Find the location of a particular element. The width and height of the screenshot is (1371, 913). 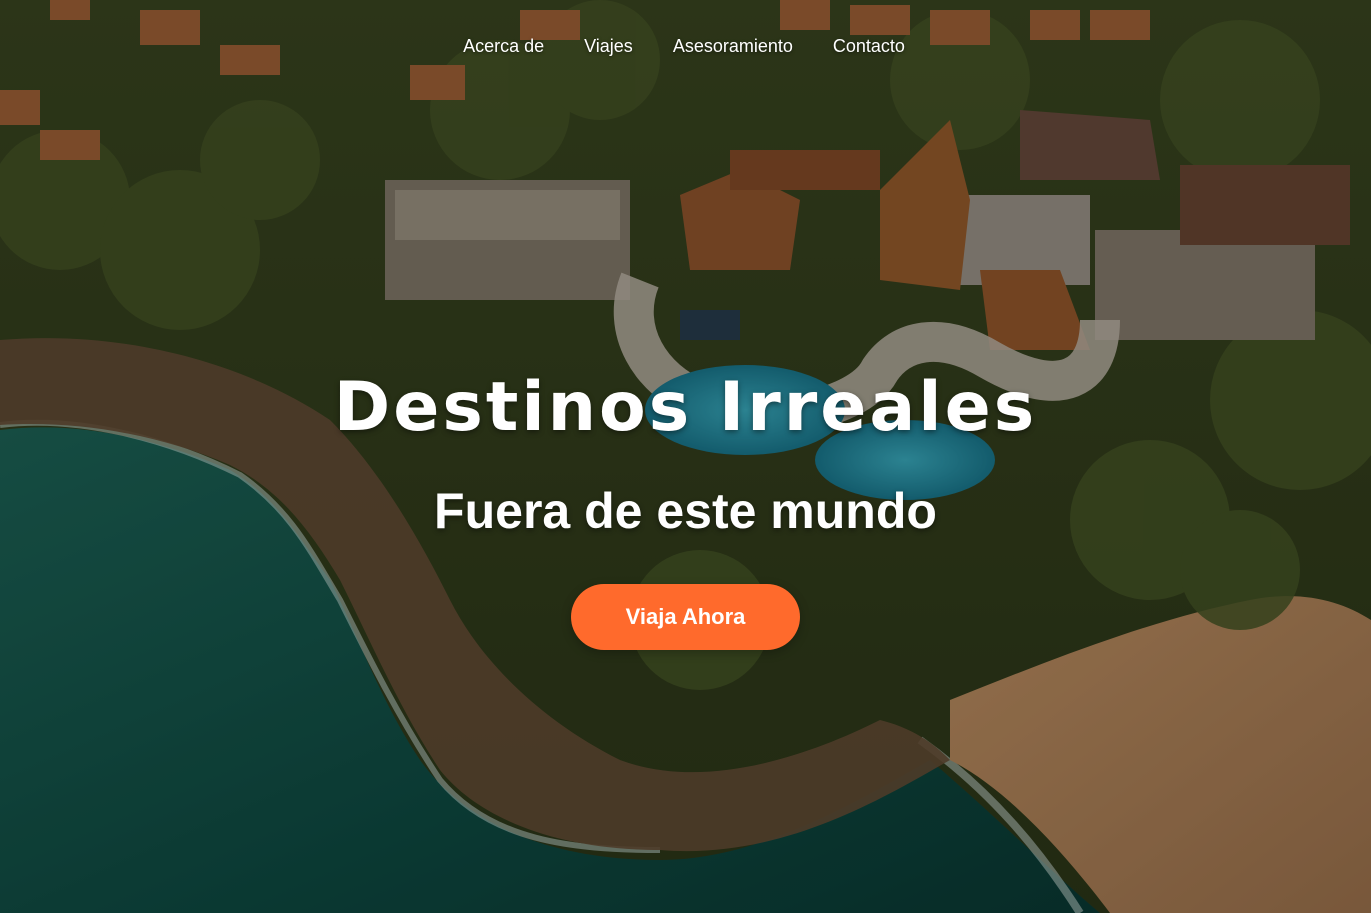

nav-links: Acerca de Viajes Asesoramiento Contacto is located at coordinates (684, 46).